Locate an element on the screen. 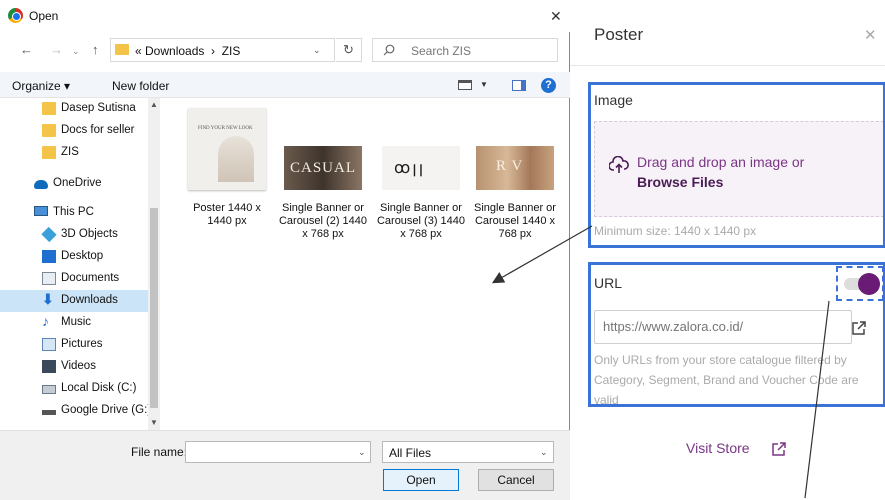  nav-item-music: ♪ Music is located at coordinates (74, 323).